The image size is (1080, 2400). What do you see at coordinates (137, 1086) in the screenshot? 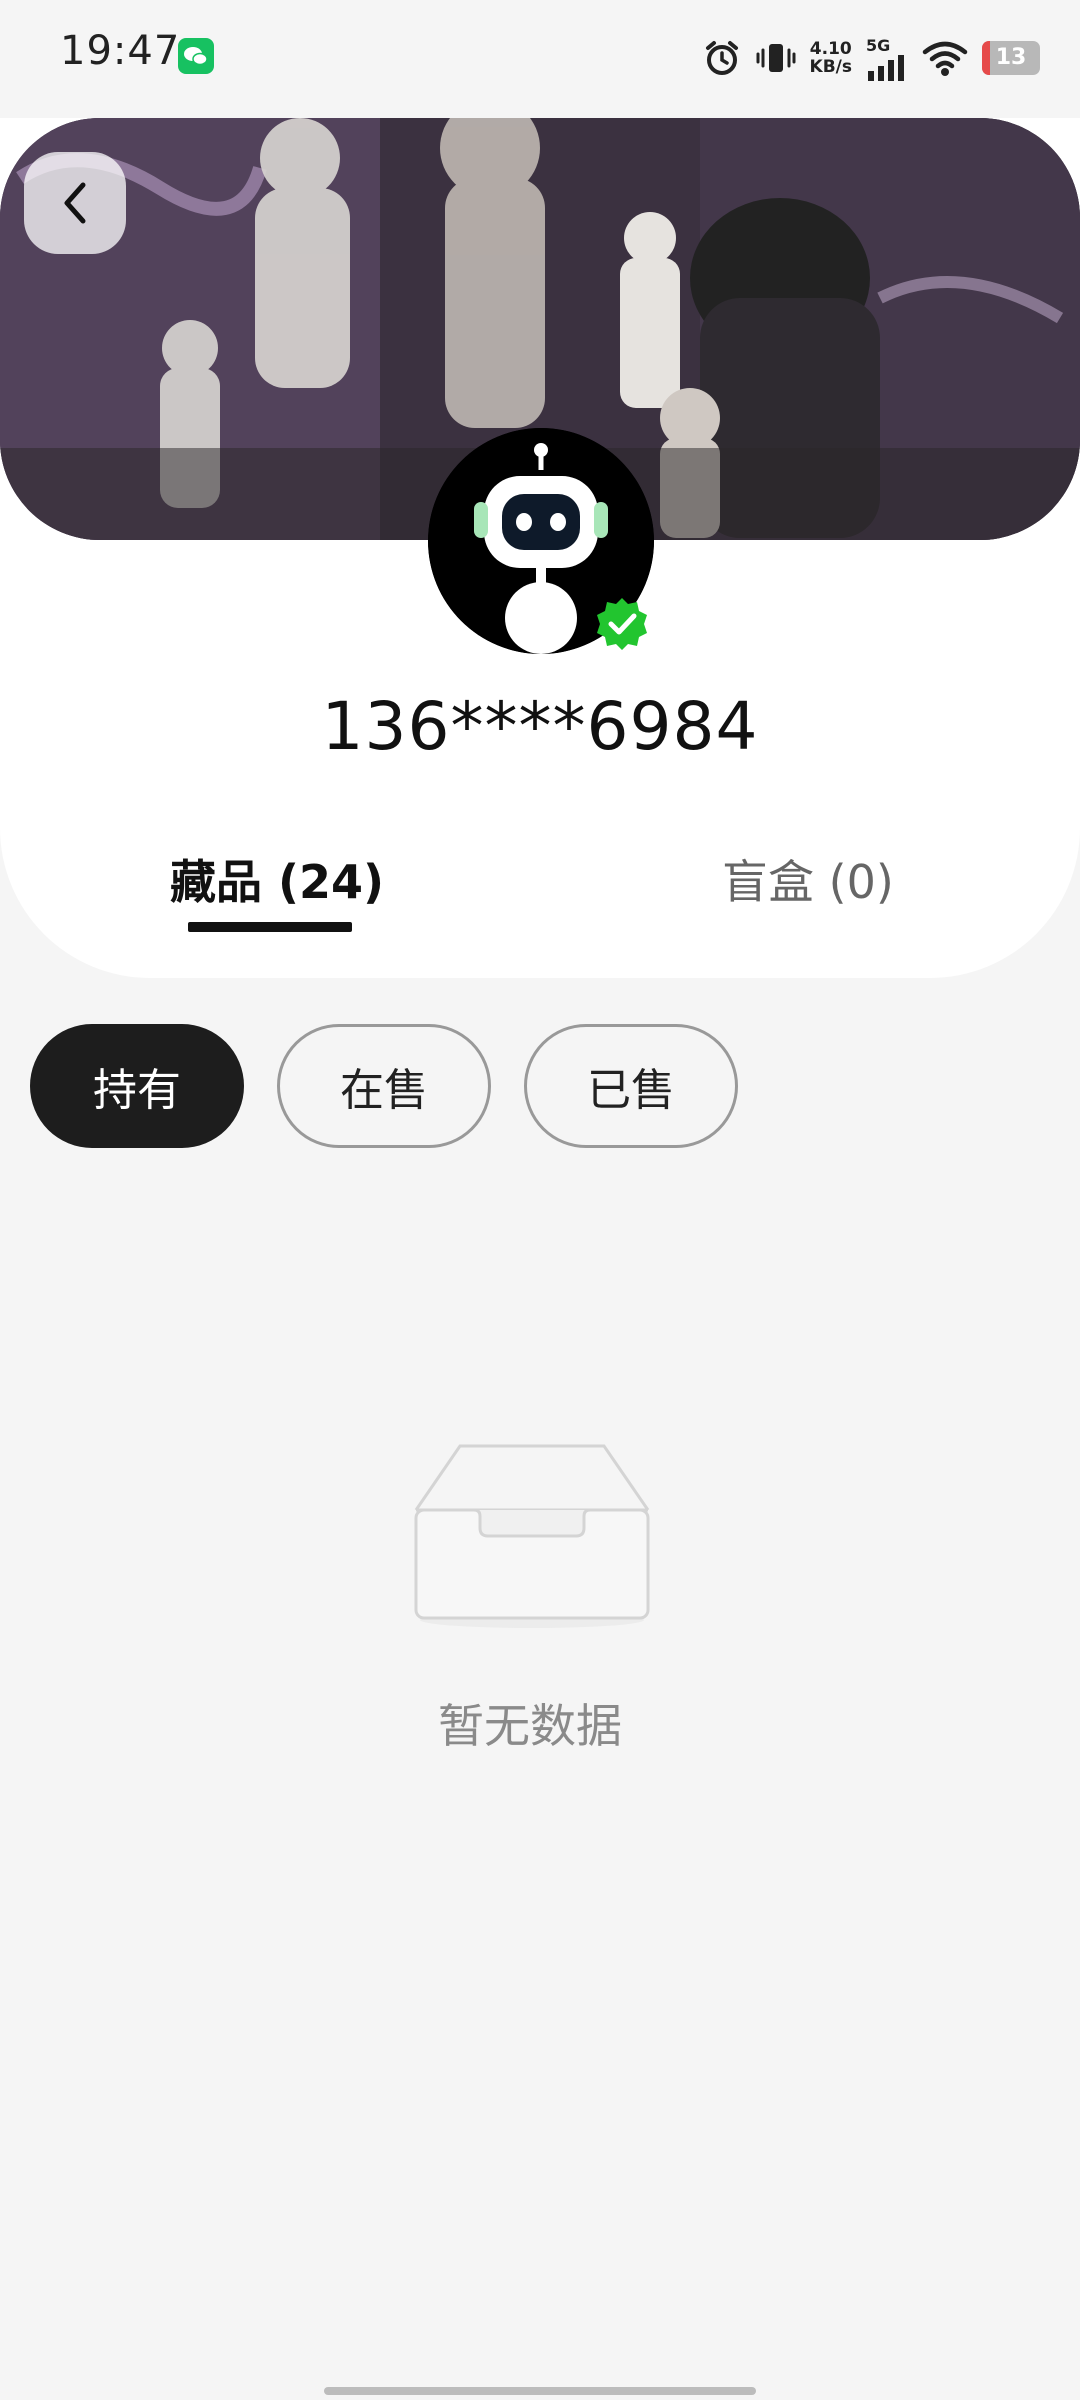
I see `filter-held-button: 持有` at bounding box center [137, 1086].